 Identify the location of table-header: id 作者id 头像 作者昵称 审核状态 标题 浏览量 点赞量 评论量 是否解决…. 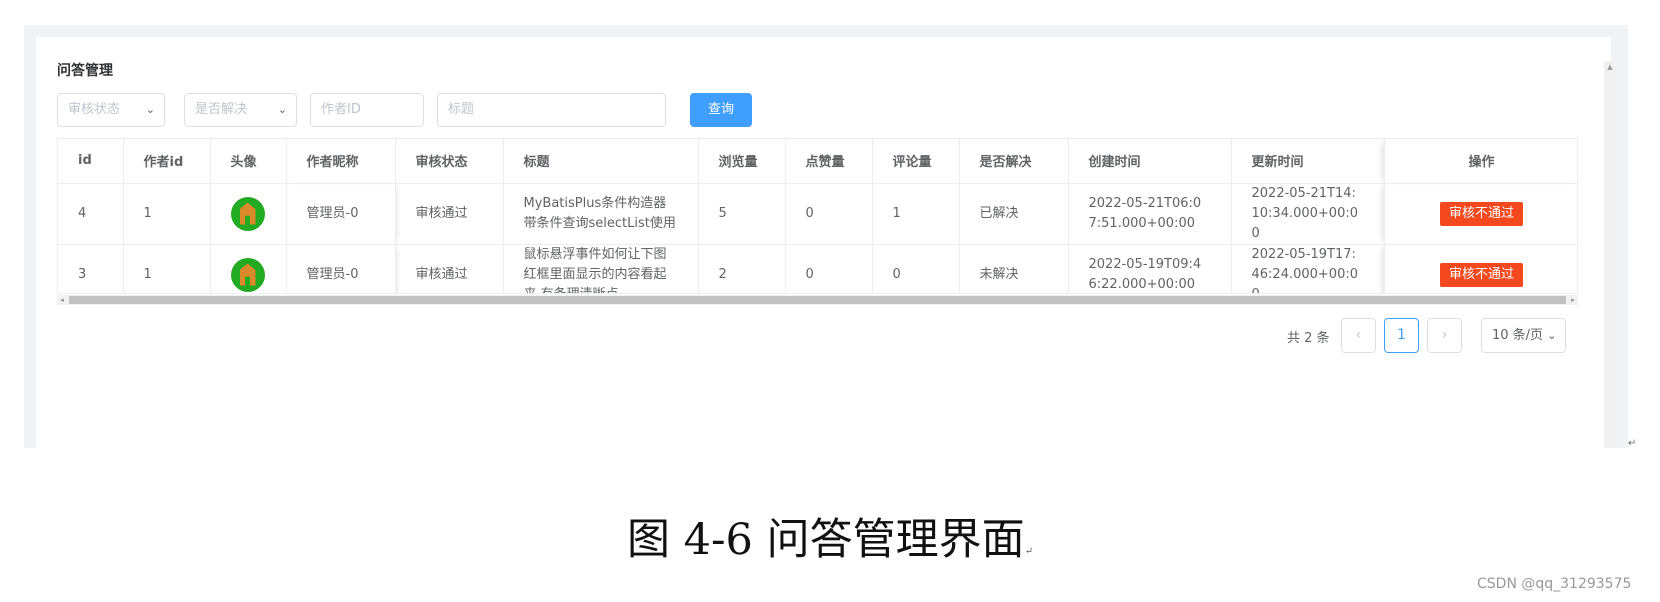
(817, 161).